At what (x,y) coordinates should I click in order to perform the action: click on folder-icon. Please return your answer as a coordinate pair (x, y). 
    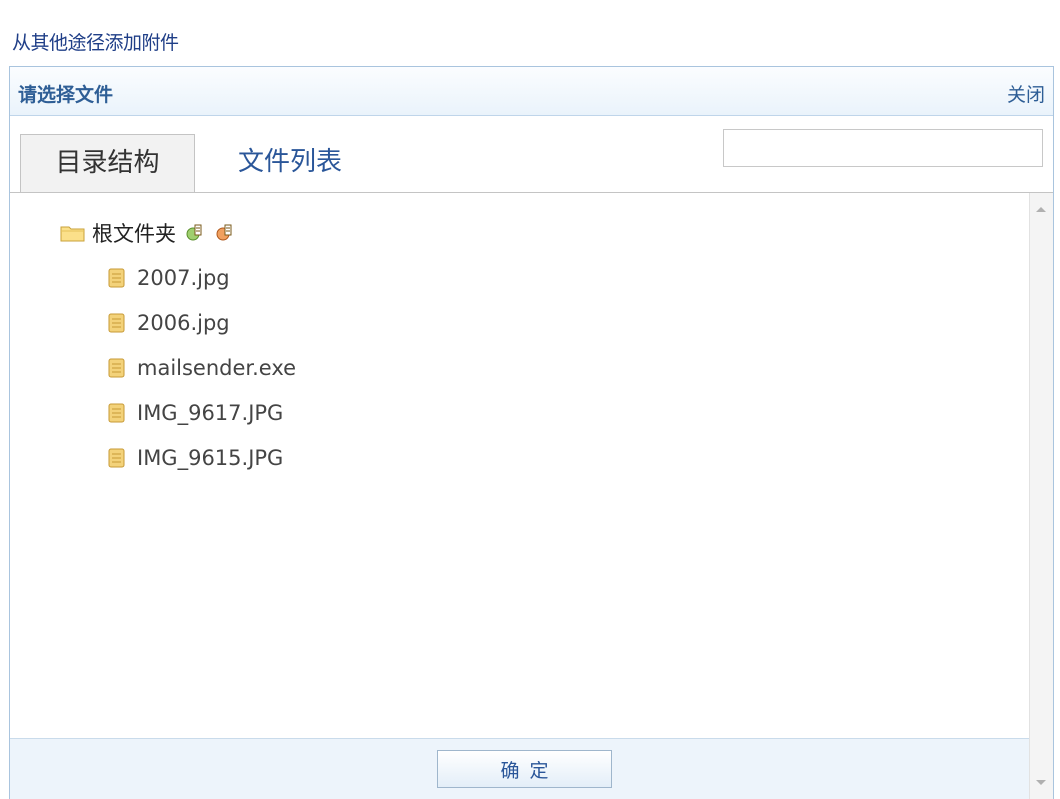
    Looking at the image, I should click on (73, 233).